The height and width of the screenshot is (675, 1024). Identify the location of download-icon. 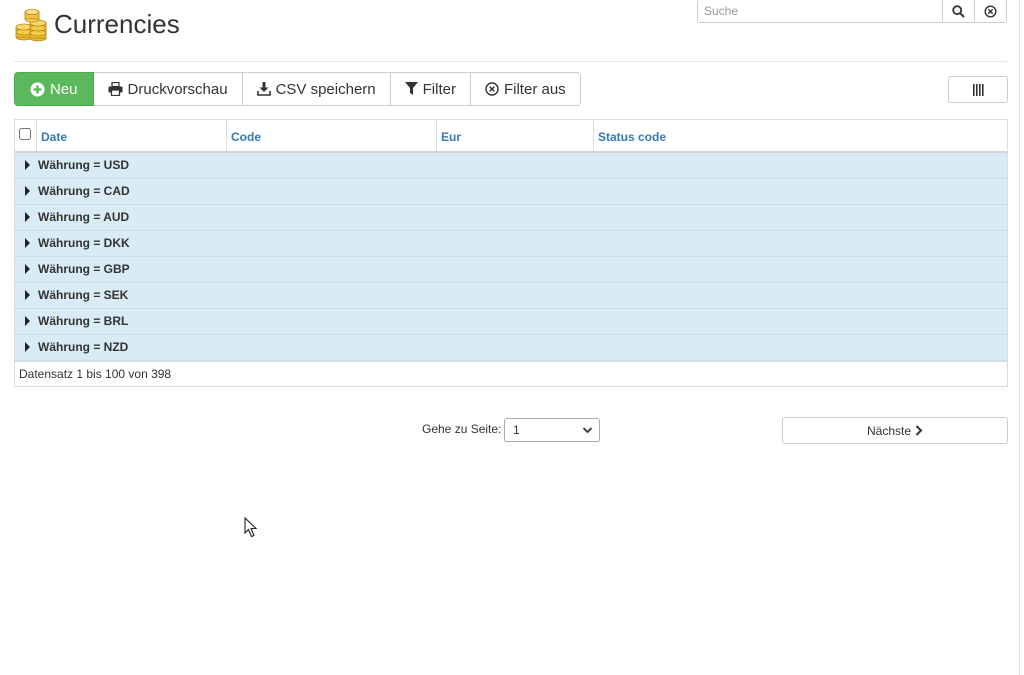
(263, 89).